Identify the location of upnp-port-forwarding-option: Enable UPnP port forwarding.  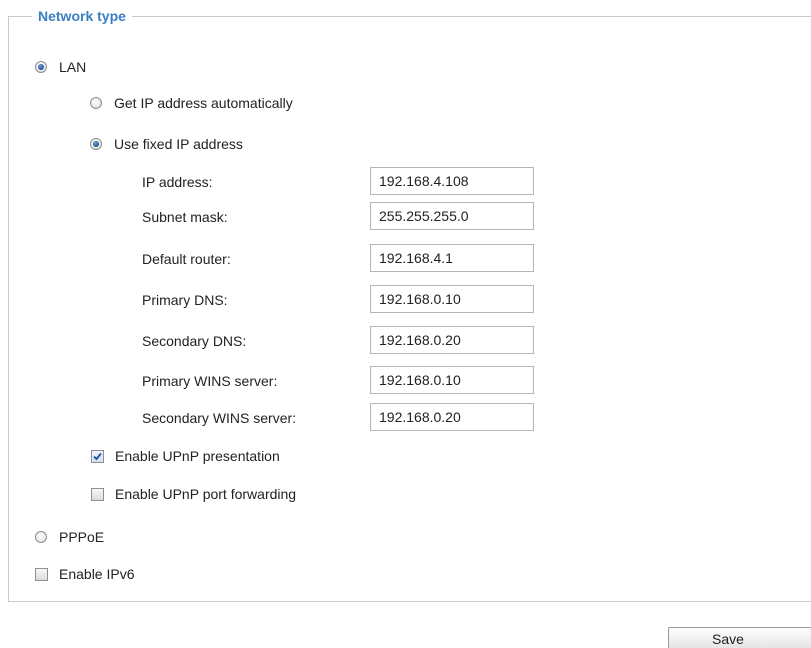
(193, 494).